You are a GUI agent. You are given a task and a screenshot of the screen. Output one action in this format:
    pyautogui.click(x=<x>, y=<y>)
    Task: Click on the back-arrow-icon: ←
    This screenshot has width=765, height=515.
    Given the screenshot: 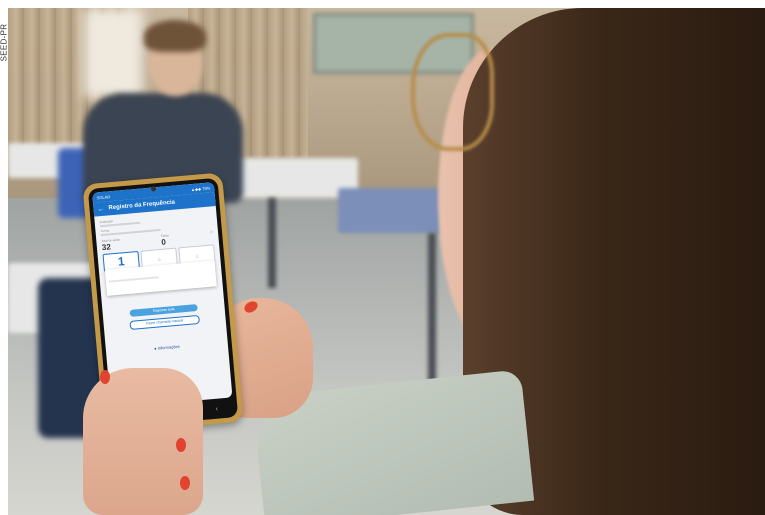 What is the action you would take?
    pyautogui.click(x=101, y=209)
    